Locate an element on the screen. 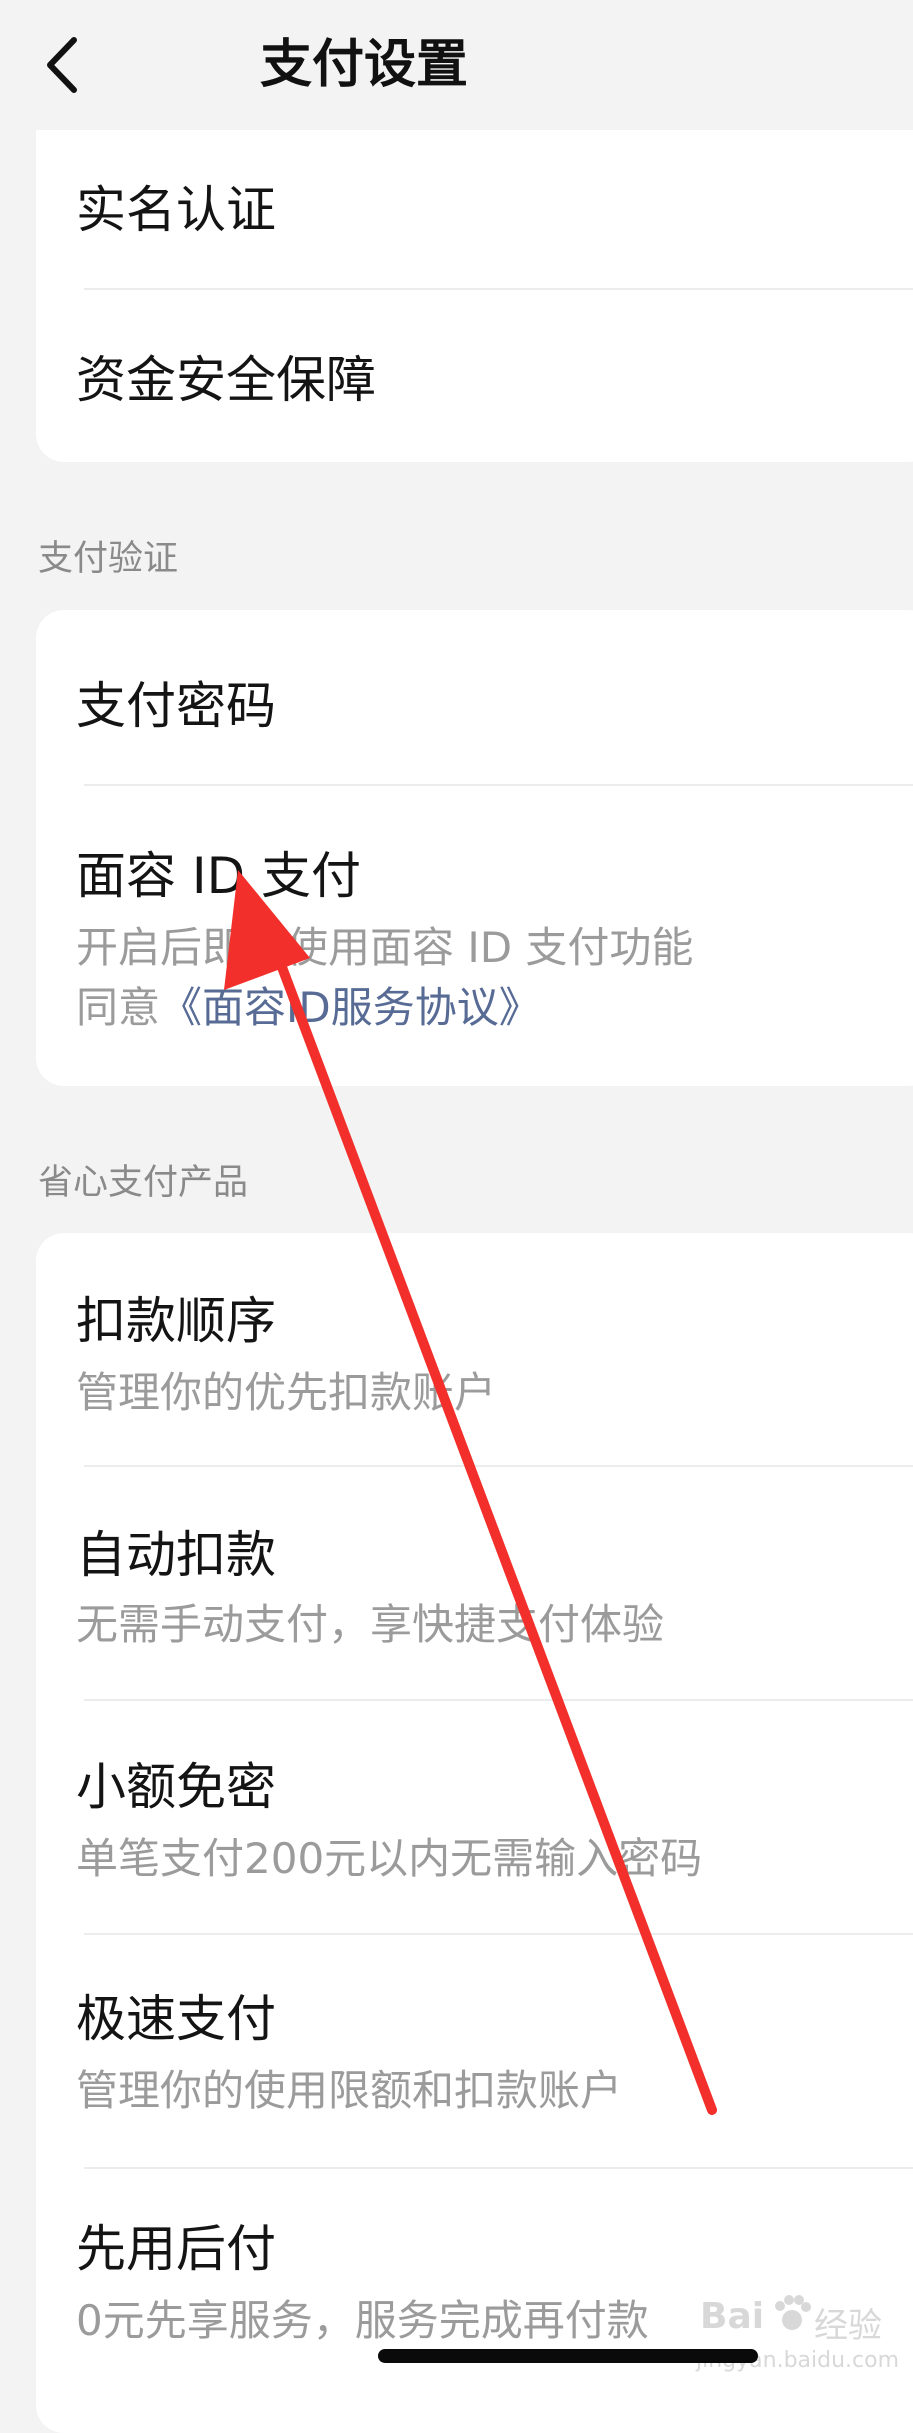 The width and height of the screenshot is (913, 2433). account-card: 实名认证 资金安全保障 is located at coordinates (474, 296).